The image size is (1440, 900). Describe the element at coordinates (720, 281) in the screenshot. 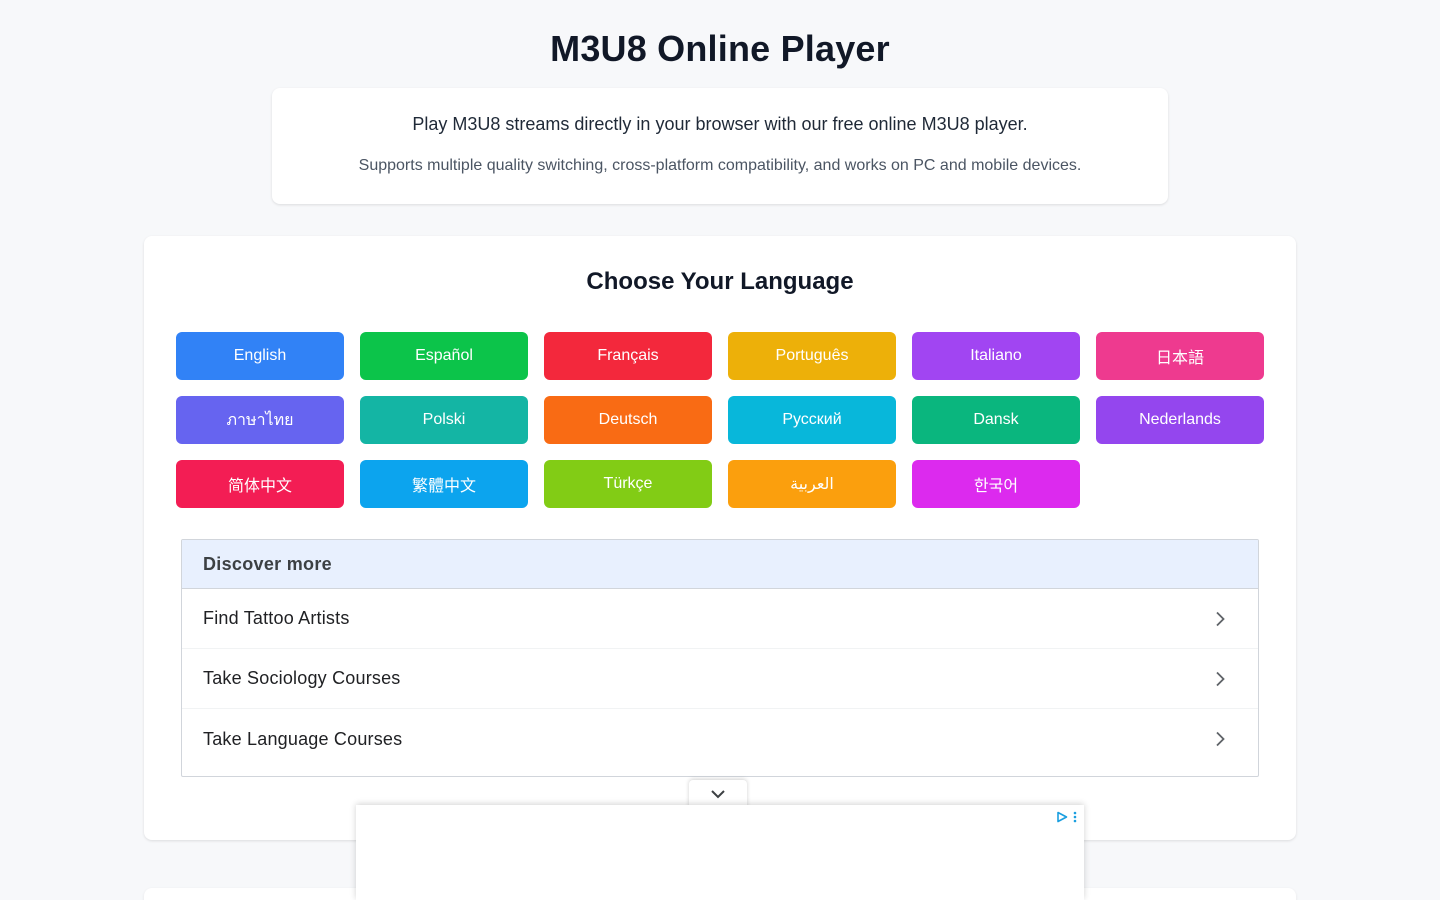

I see `language-heading: Choose Your Language` at that location.